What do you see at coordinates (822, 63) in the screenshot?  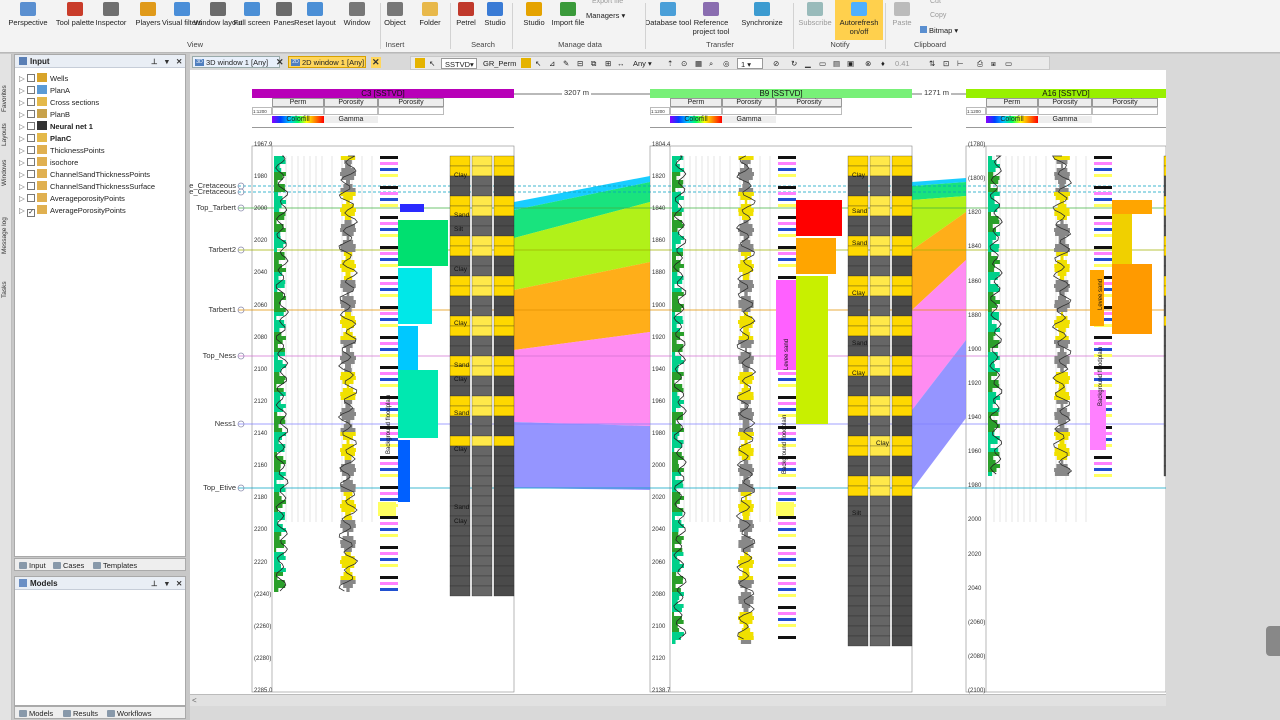 I see `layout-icon: ▭` at bounding box center [822, 63].